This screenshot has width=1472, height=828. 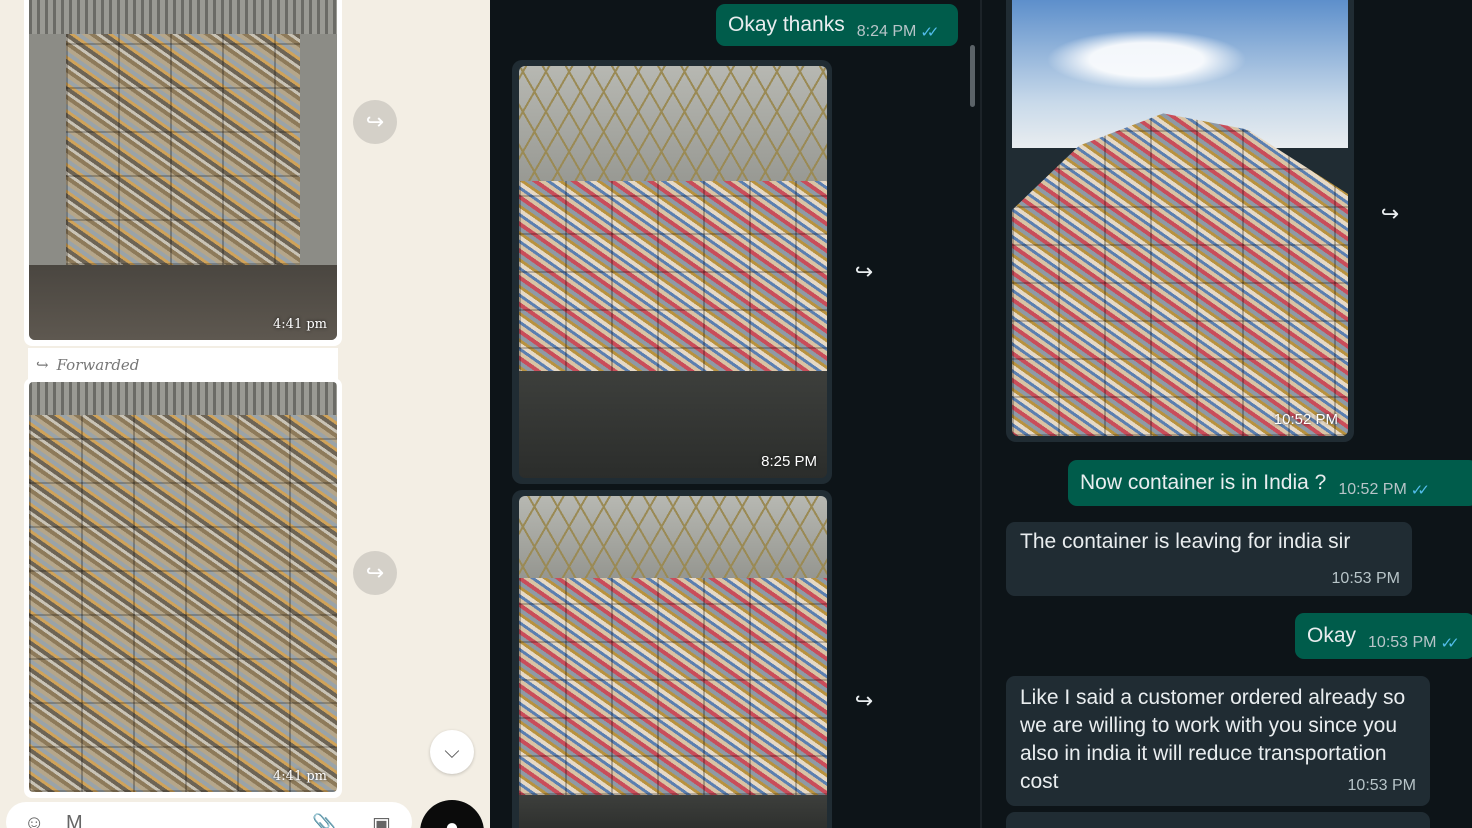 What do you see at coordinates (1332, 635) in the screenshot?
I see `message-text: Okay` at bounding box center [1332, 635].